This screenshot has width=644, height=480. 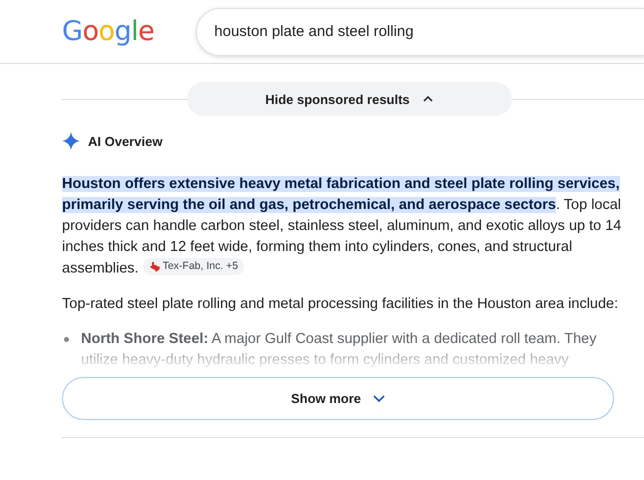 I want to click on search-field: houston plate and steel rolling, so click(x=420, y=32).